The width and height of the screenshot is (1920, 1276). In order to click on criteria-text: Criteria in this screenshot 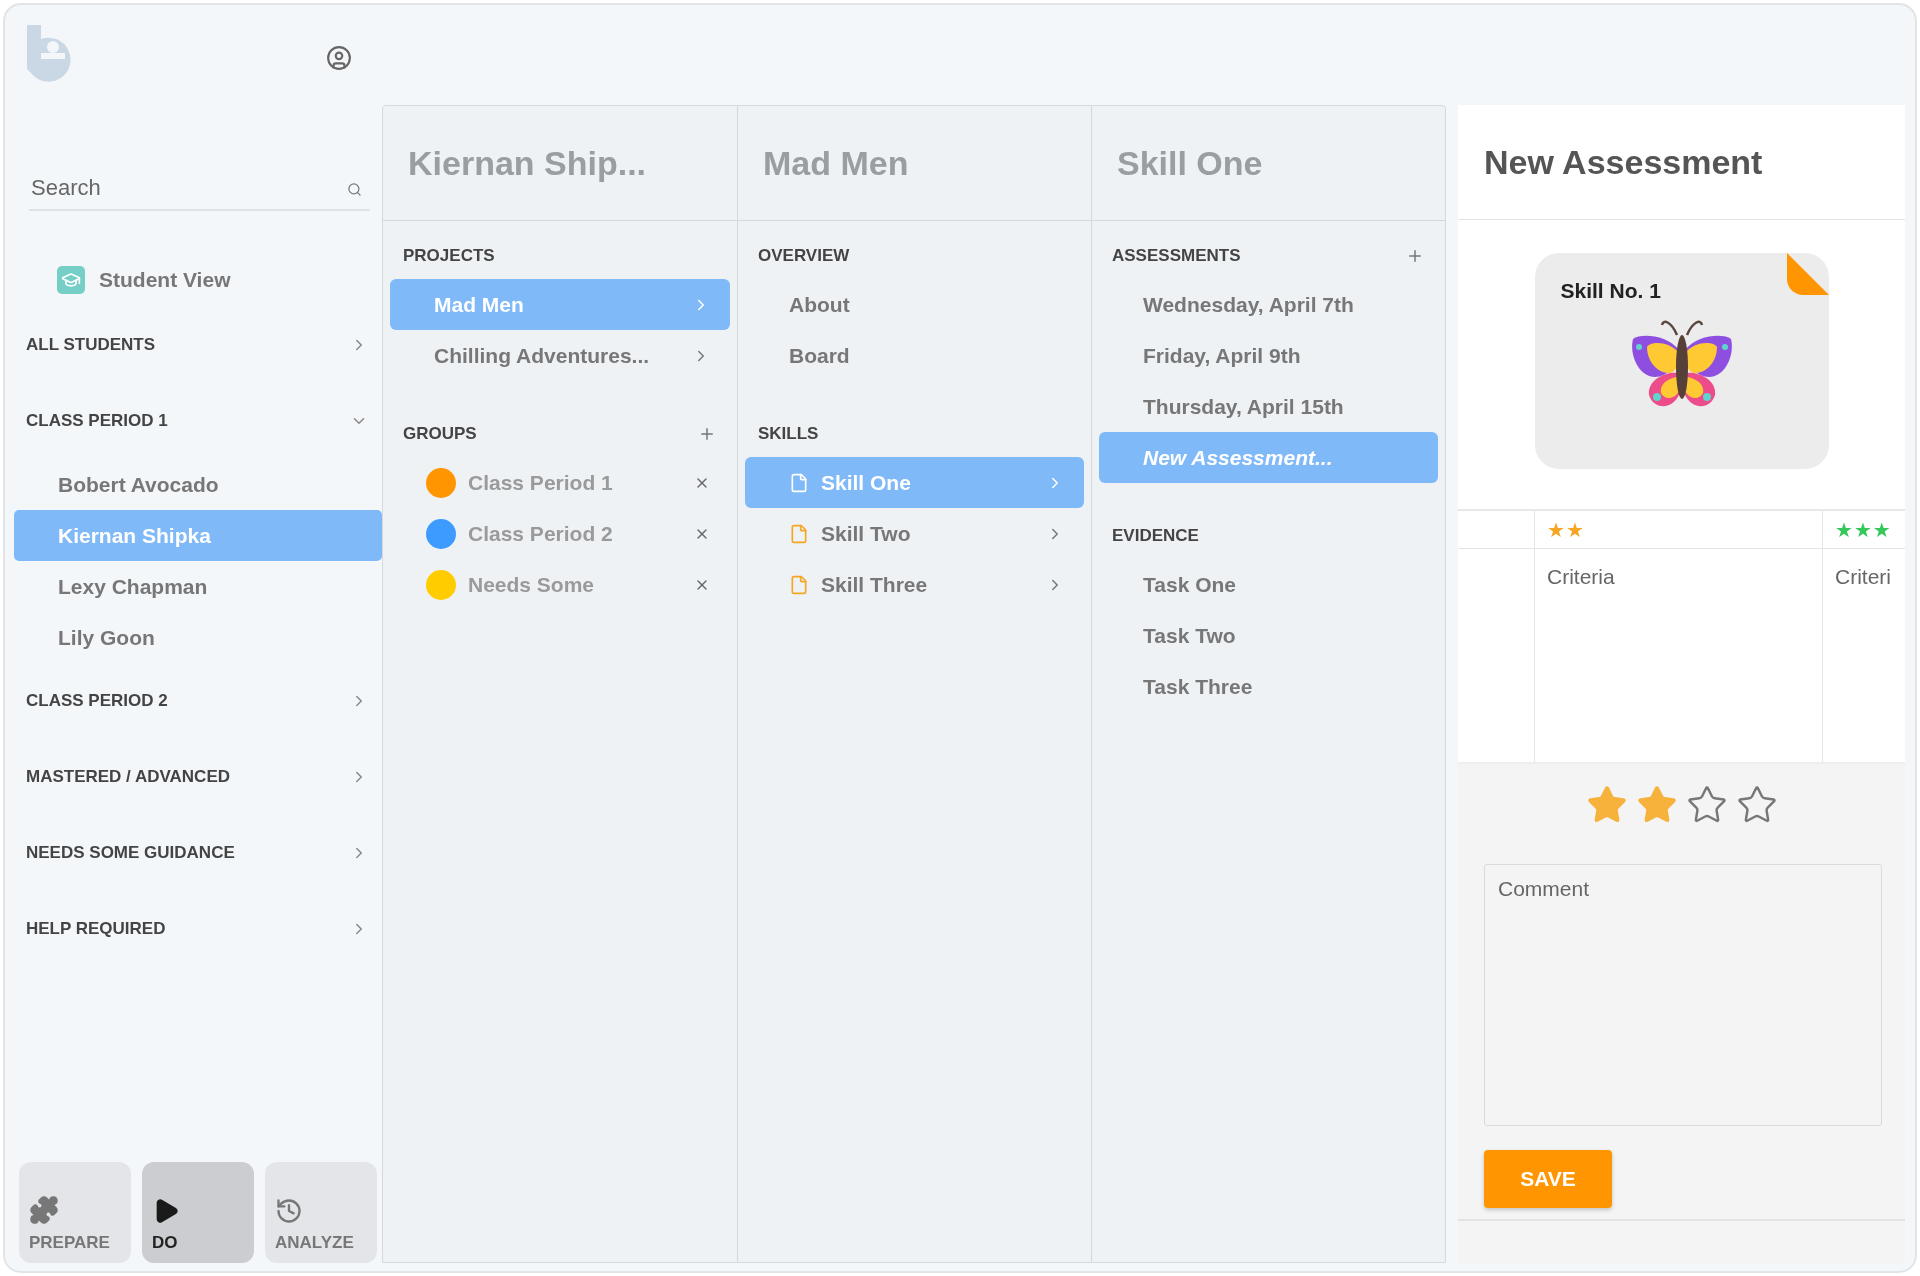, I will do `click(1581, 576)`.